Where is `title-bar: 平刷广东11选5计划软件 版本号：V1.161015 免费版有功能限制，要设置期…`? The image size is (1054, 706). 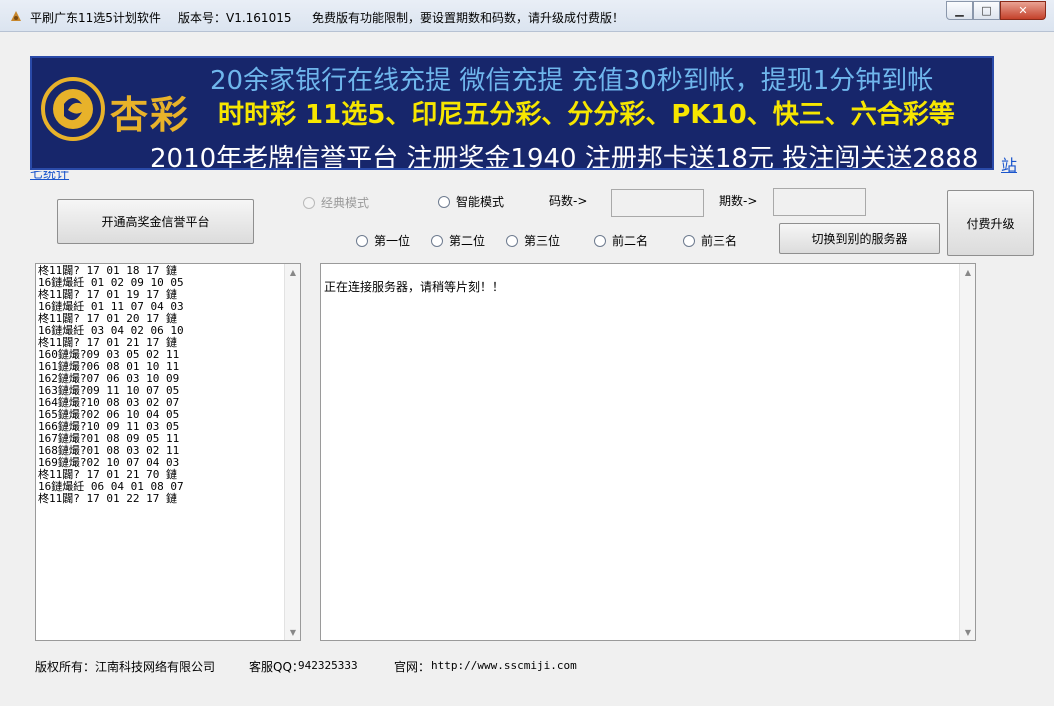 title-bar: 平刷广东11选5计划软件 版本号：V1.161015 免费版有功能限制，要设置期… is located at coordinates (527, 16).